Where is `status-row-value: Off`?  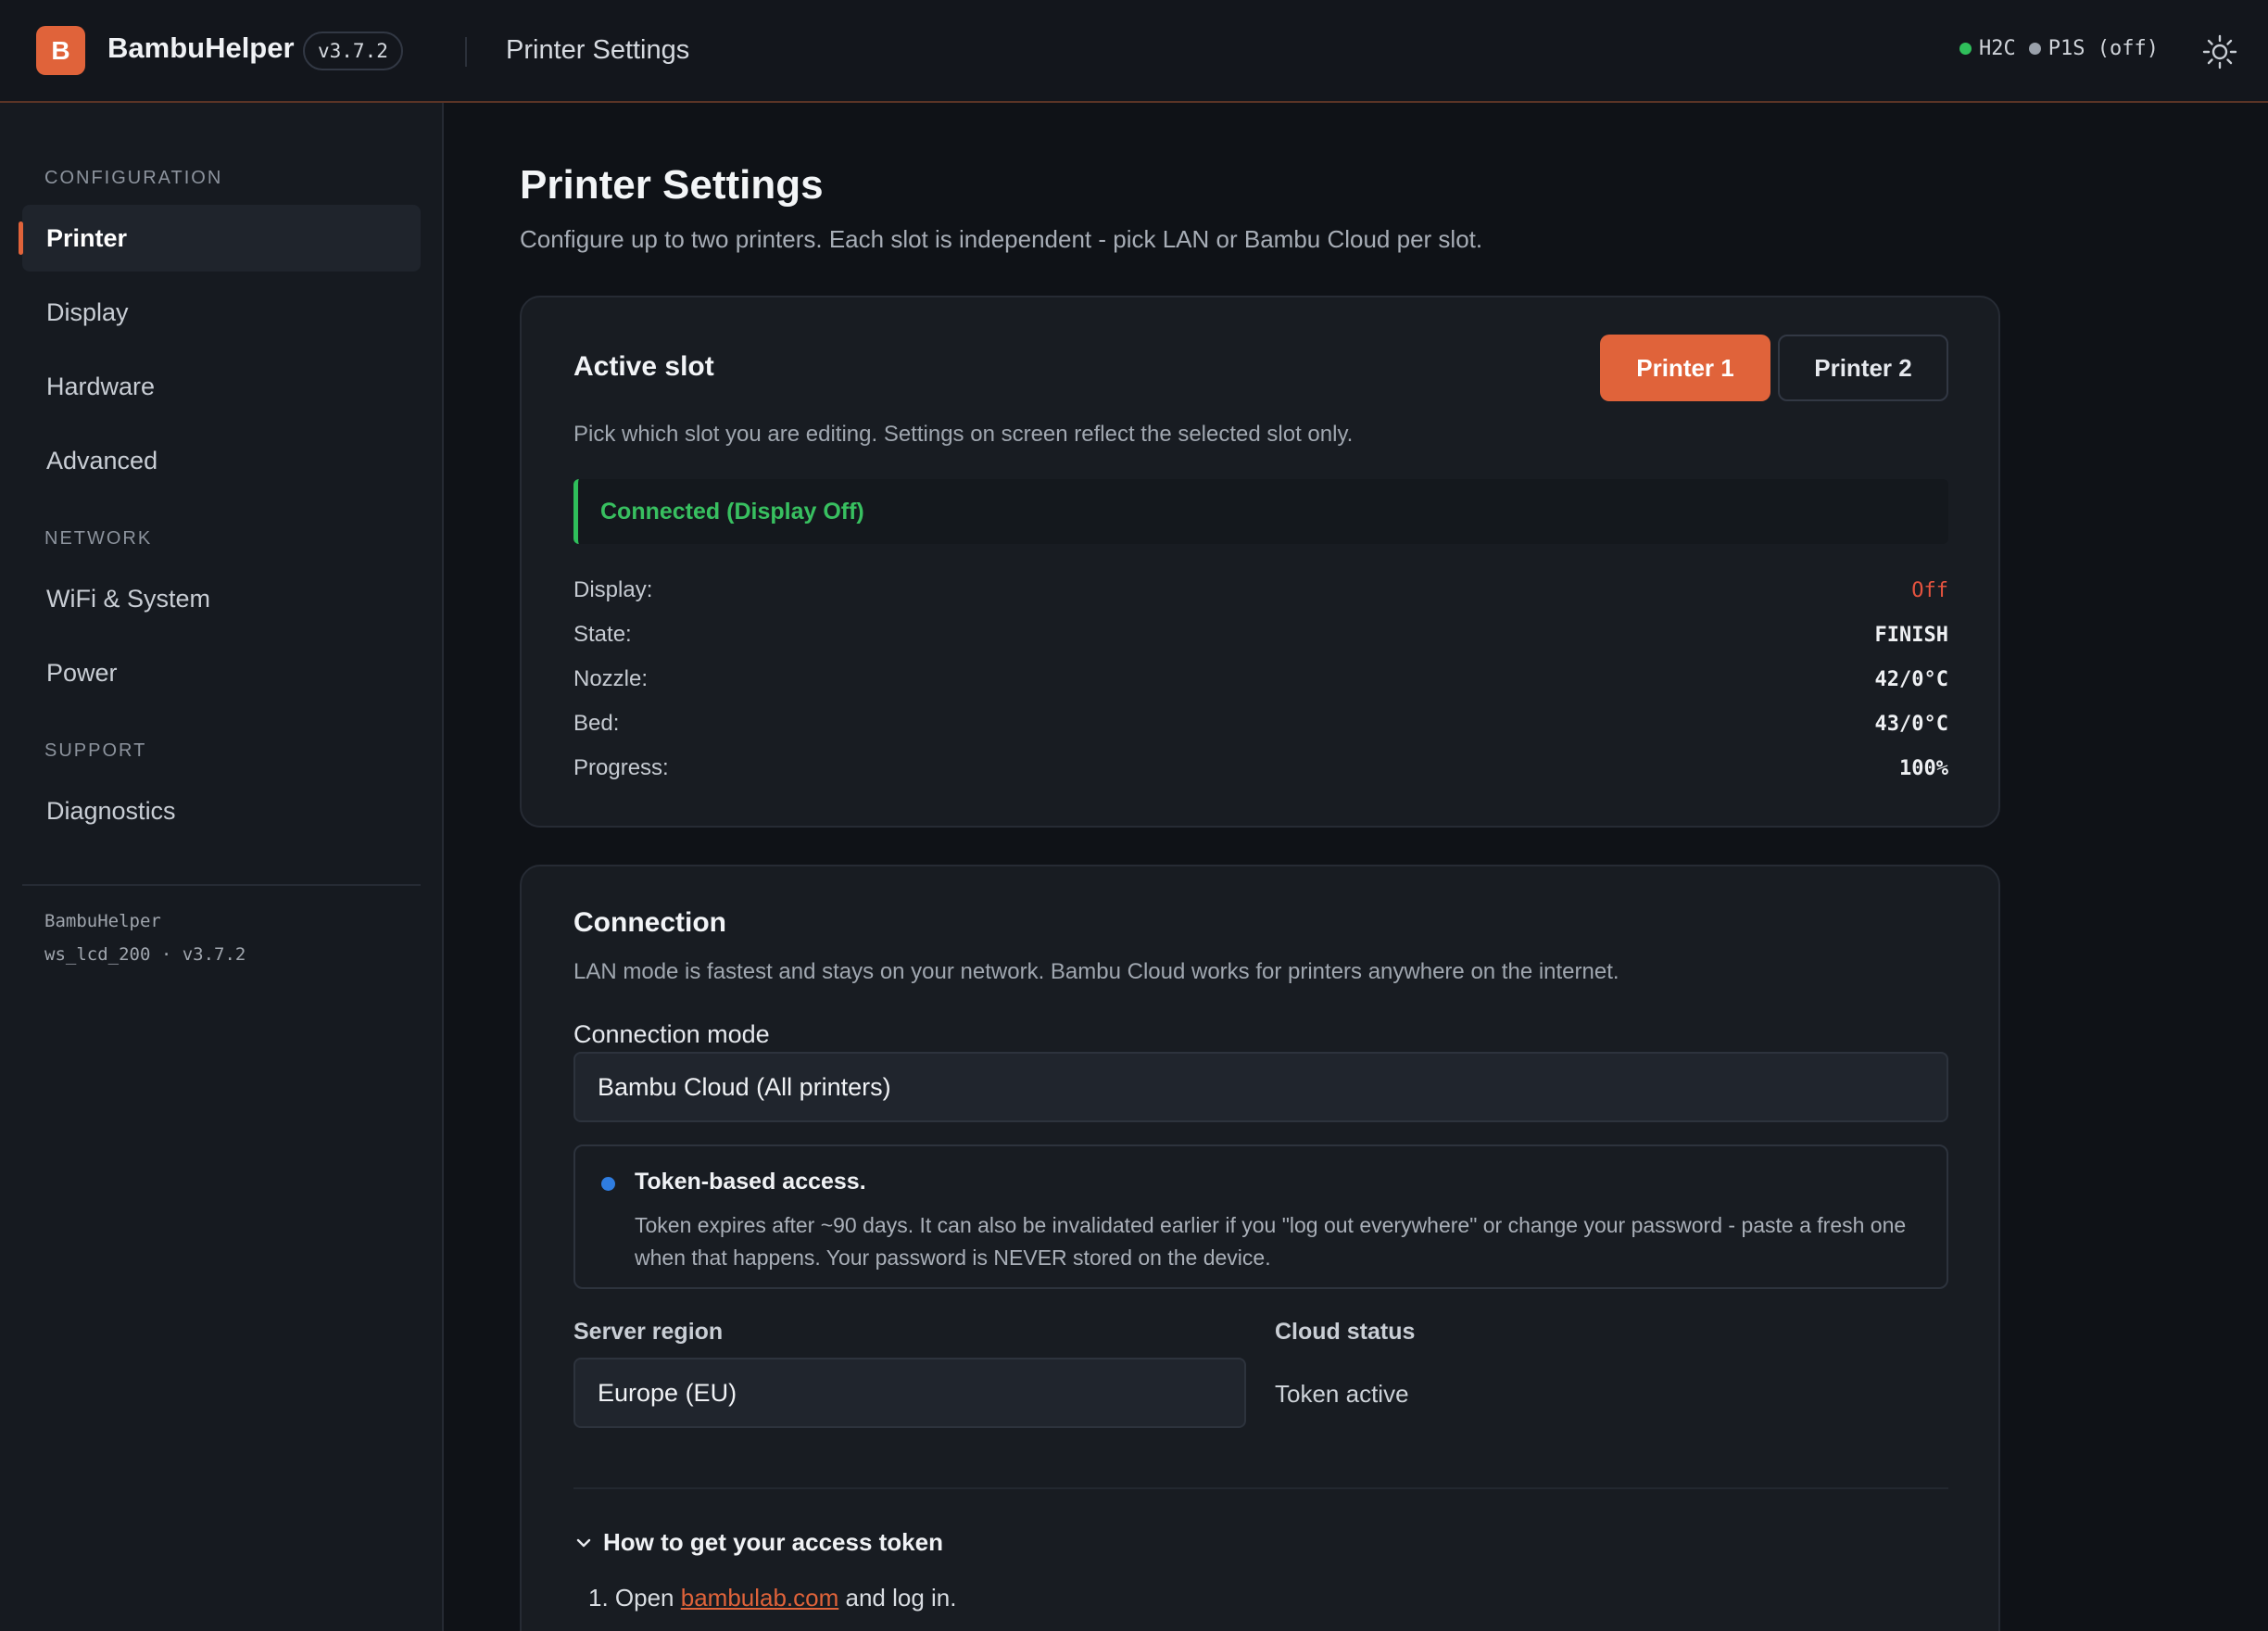 status-row-value: Off is located at coordinates (1929, 590).